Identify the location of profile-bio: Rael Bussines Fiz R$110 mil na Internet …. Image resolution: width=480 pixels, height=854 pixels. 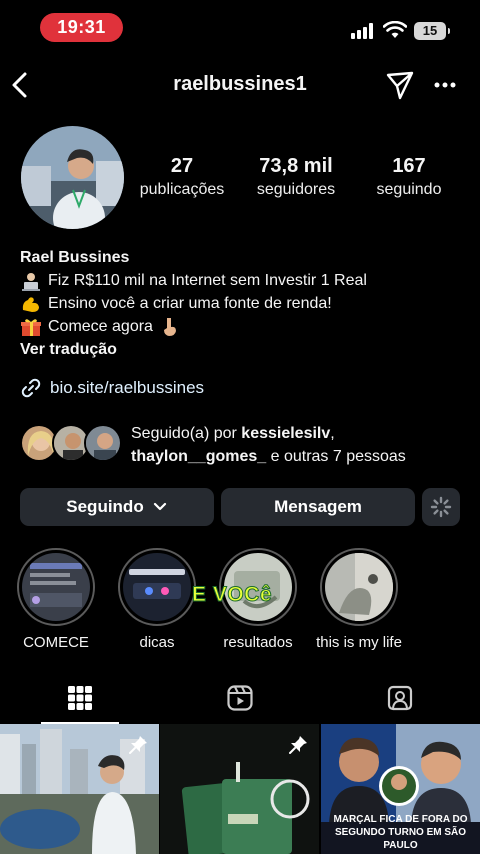
(240, 303).